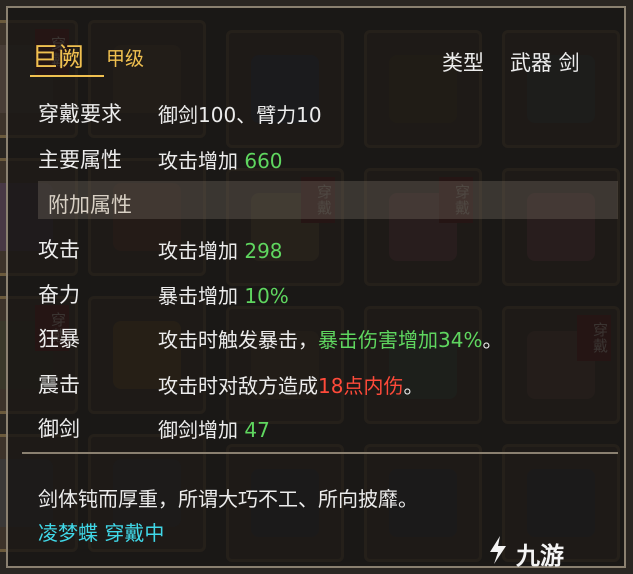 The height and width of the screenshot is (574, 633). What do you see at coordinates (80, 114) in the screenshot?
I see `requirement-label: 穿戴要求` at bounding box center [80, 114].